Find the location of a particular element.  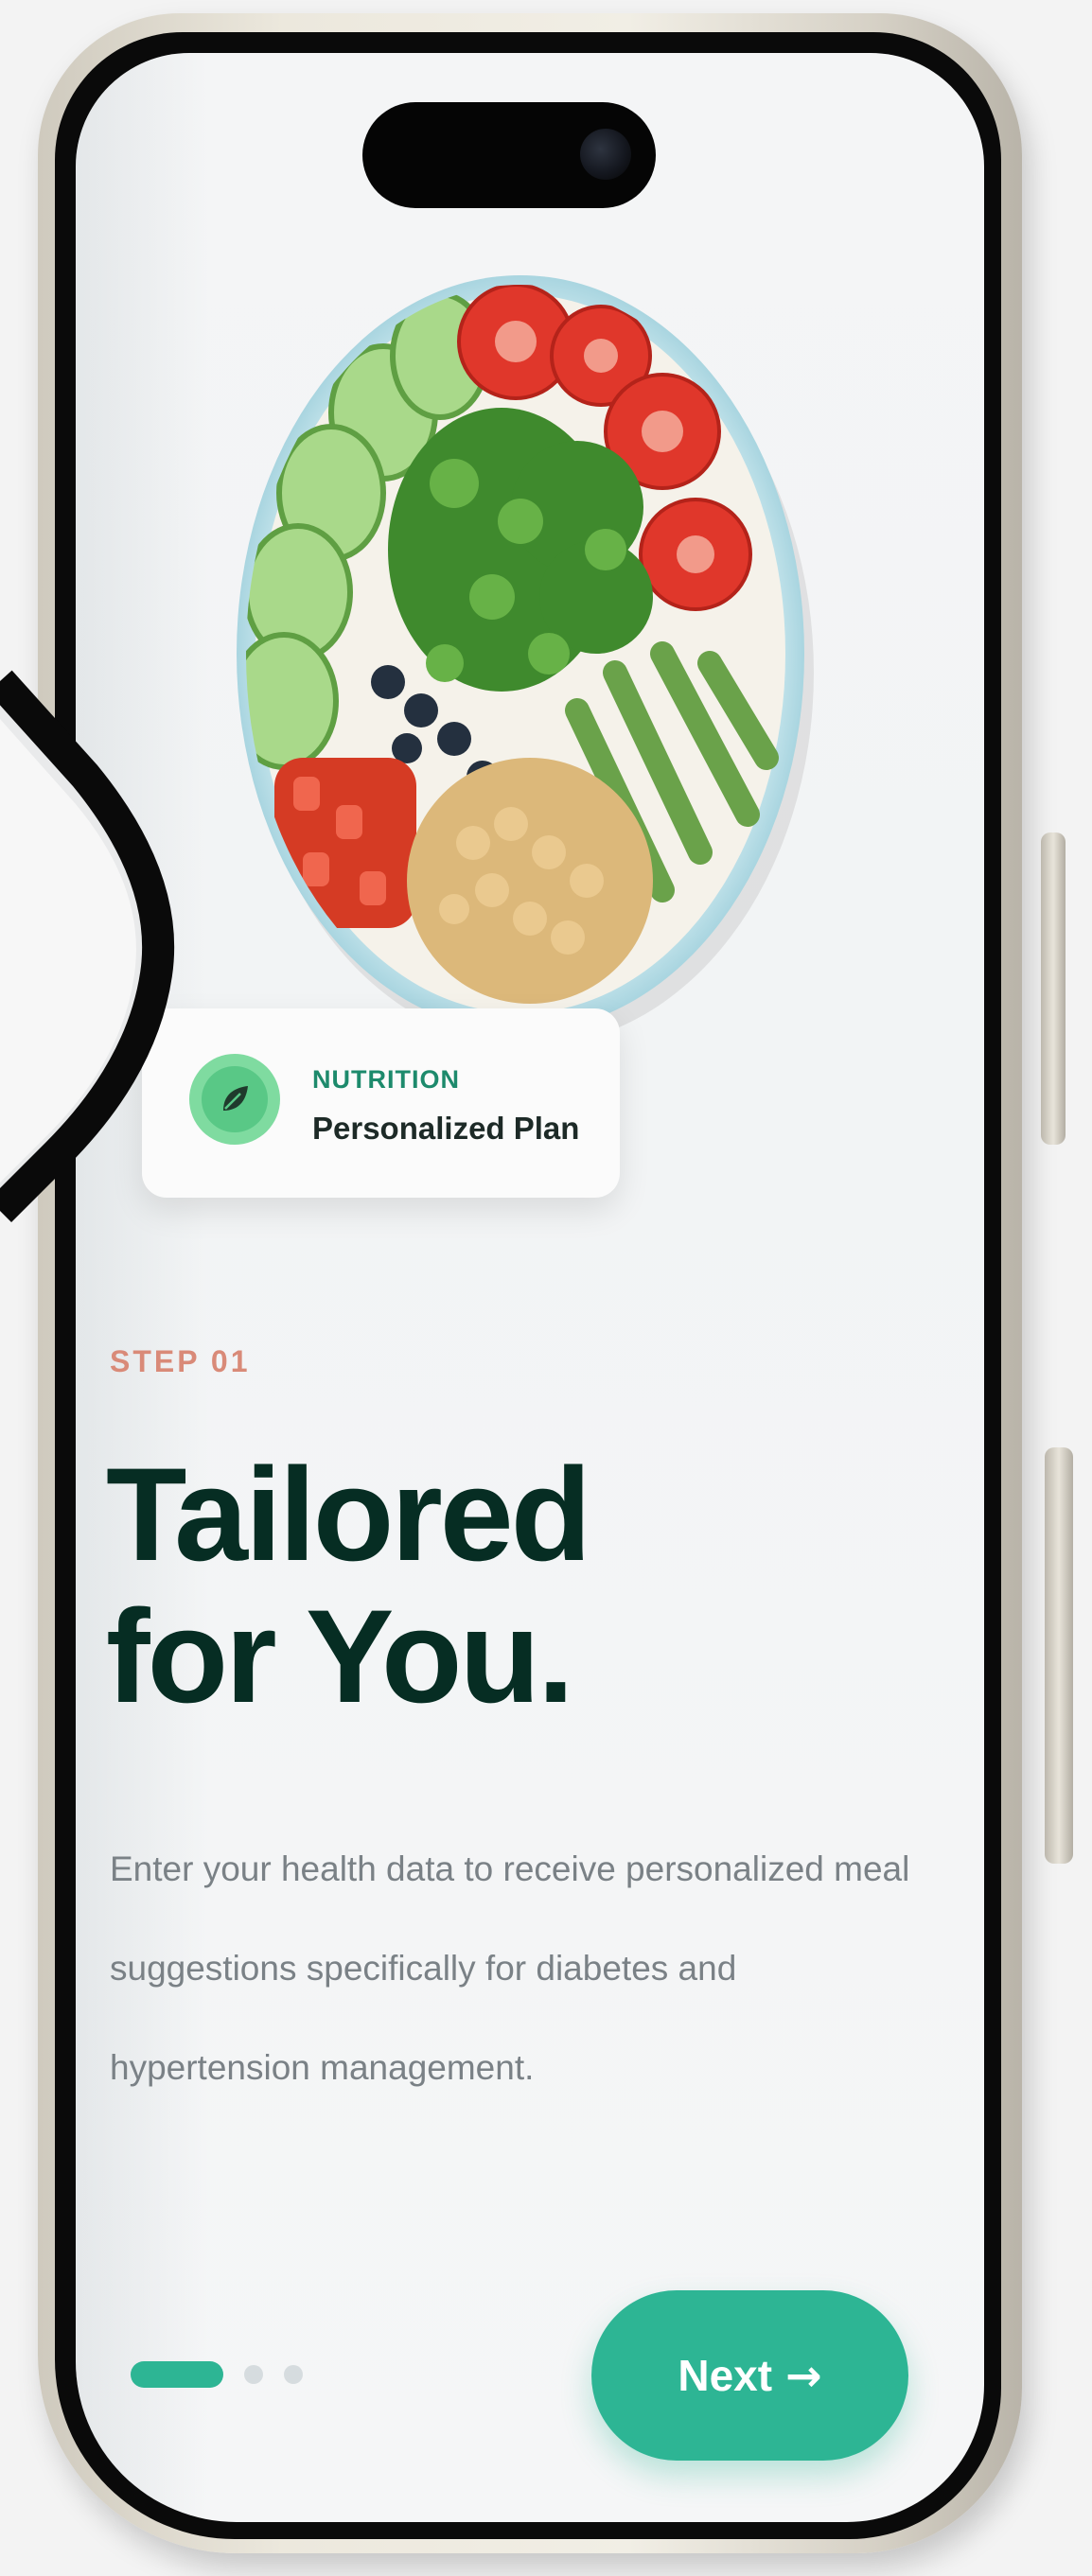

page-indicator is located at coordinates (217, 2375).